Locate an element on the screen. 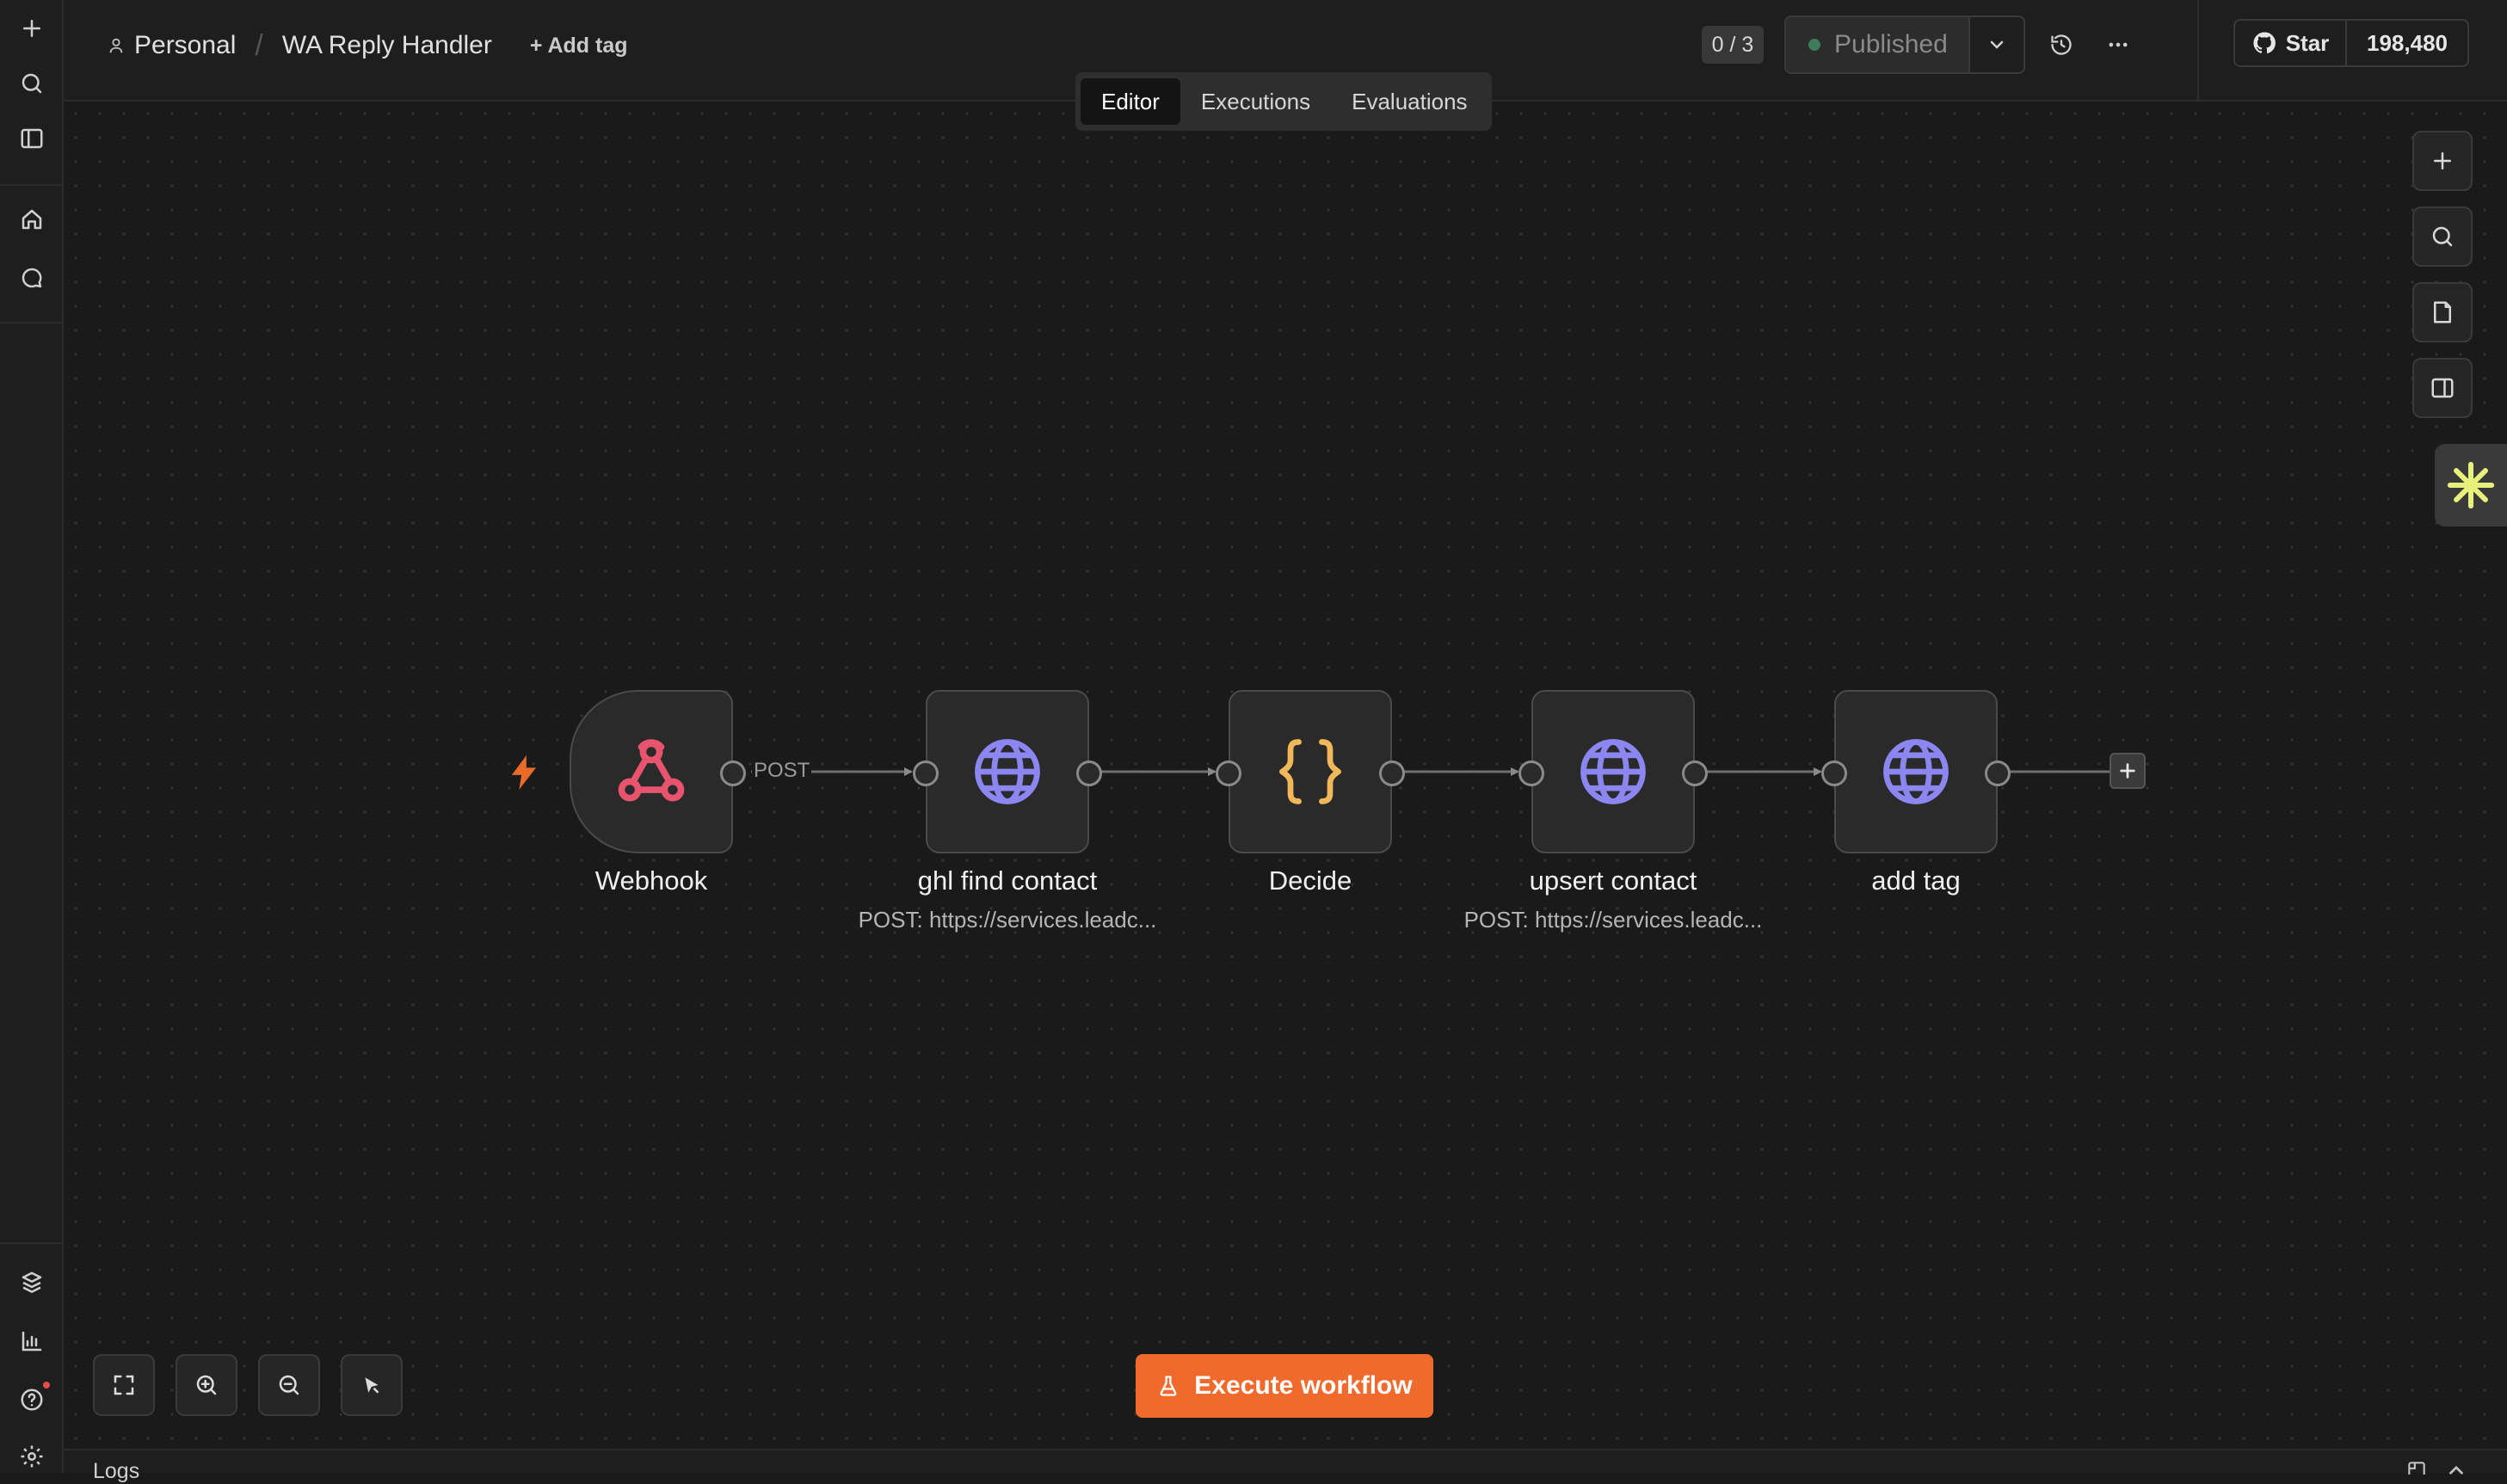  open-nodes-panel-button is located at coordinates (2442, 161).